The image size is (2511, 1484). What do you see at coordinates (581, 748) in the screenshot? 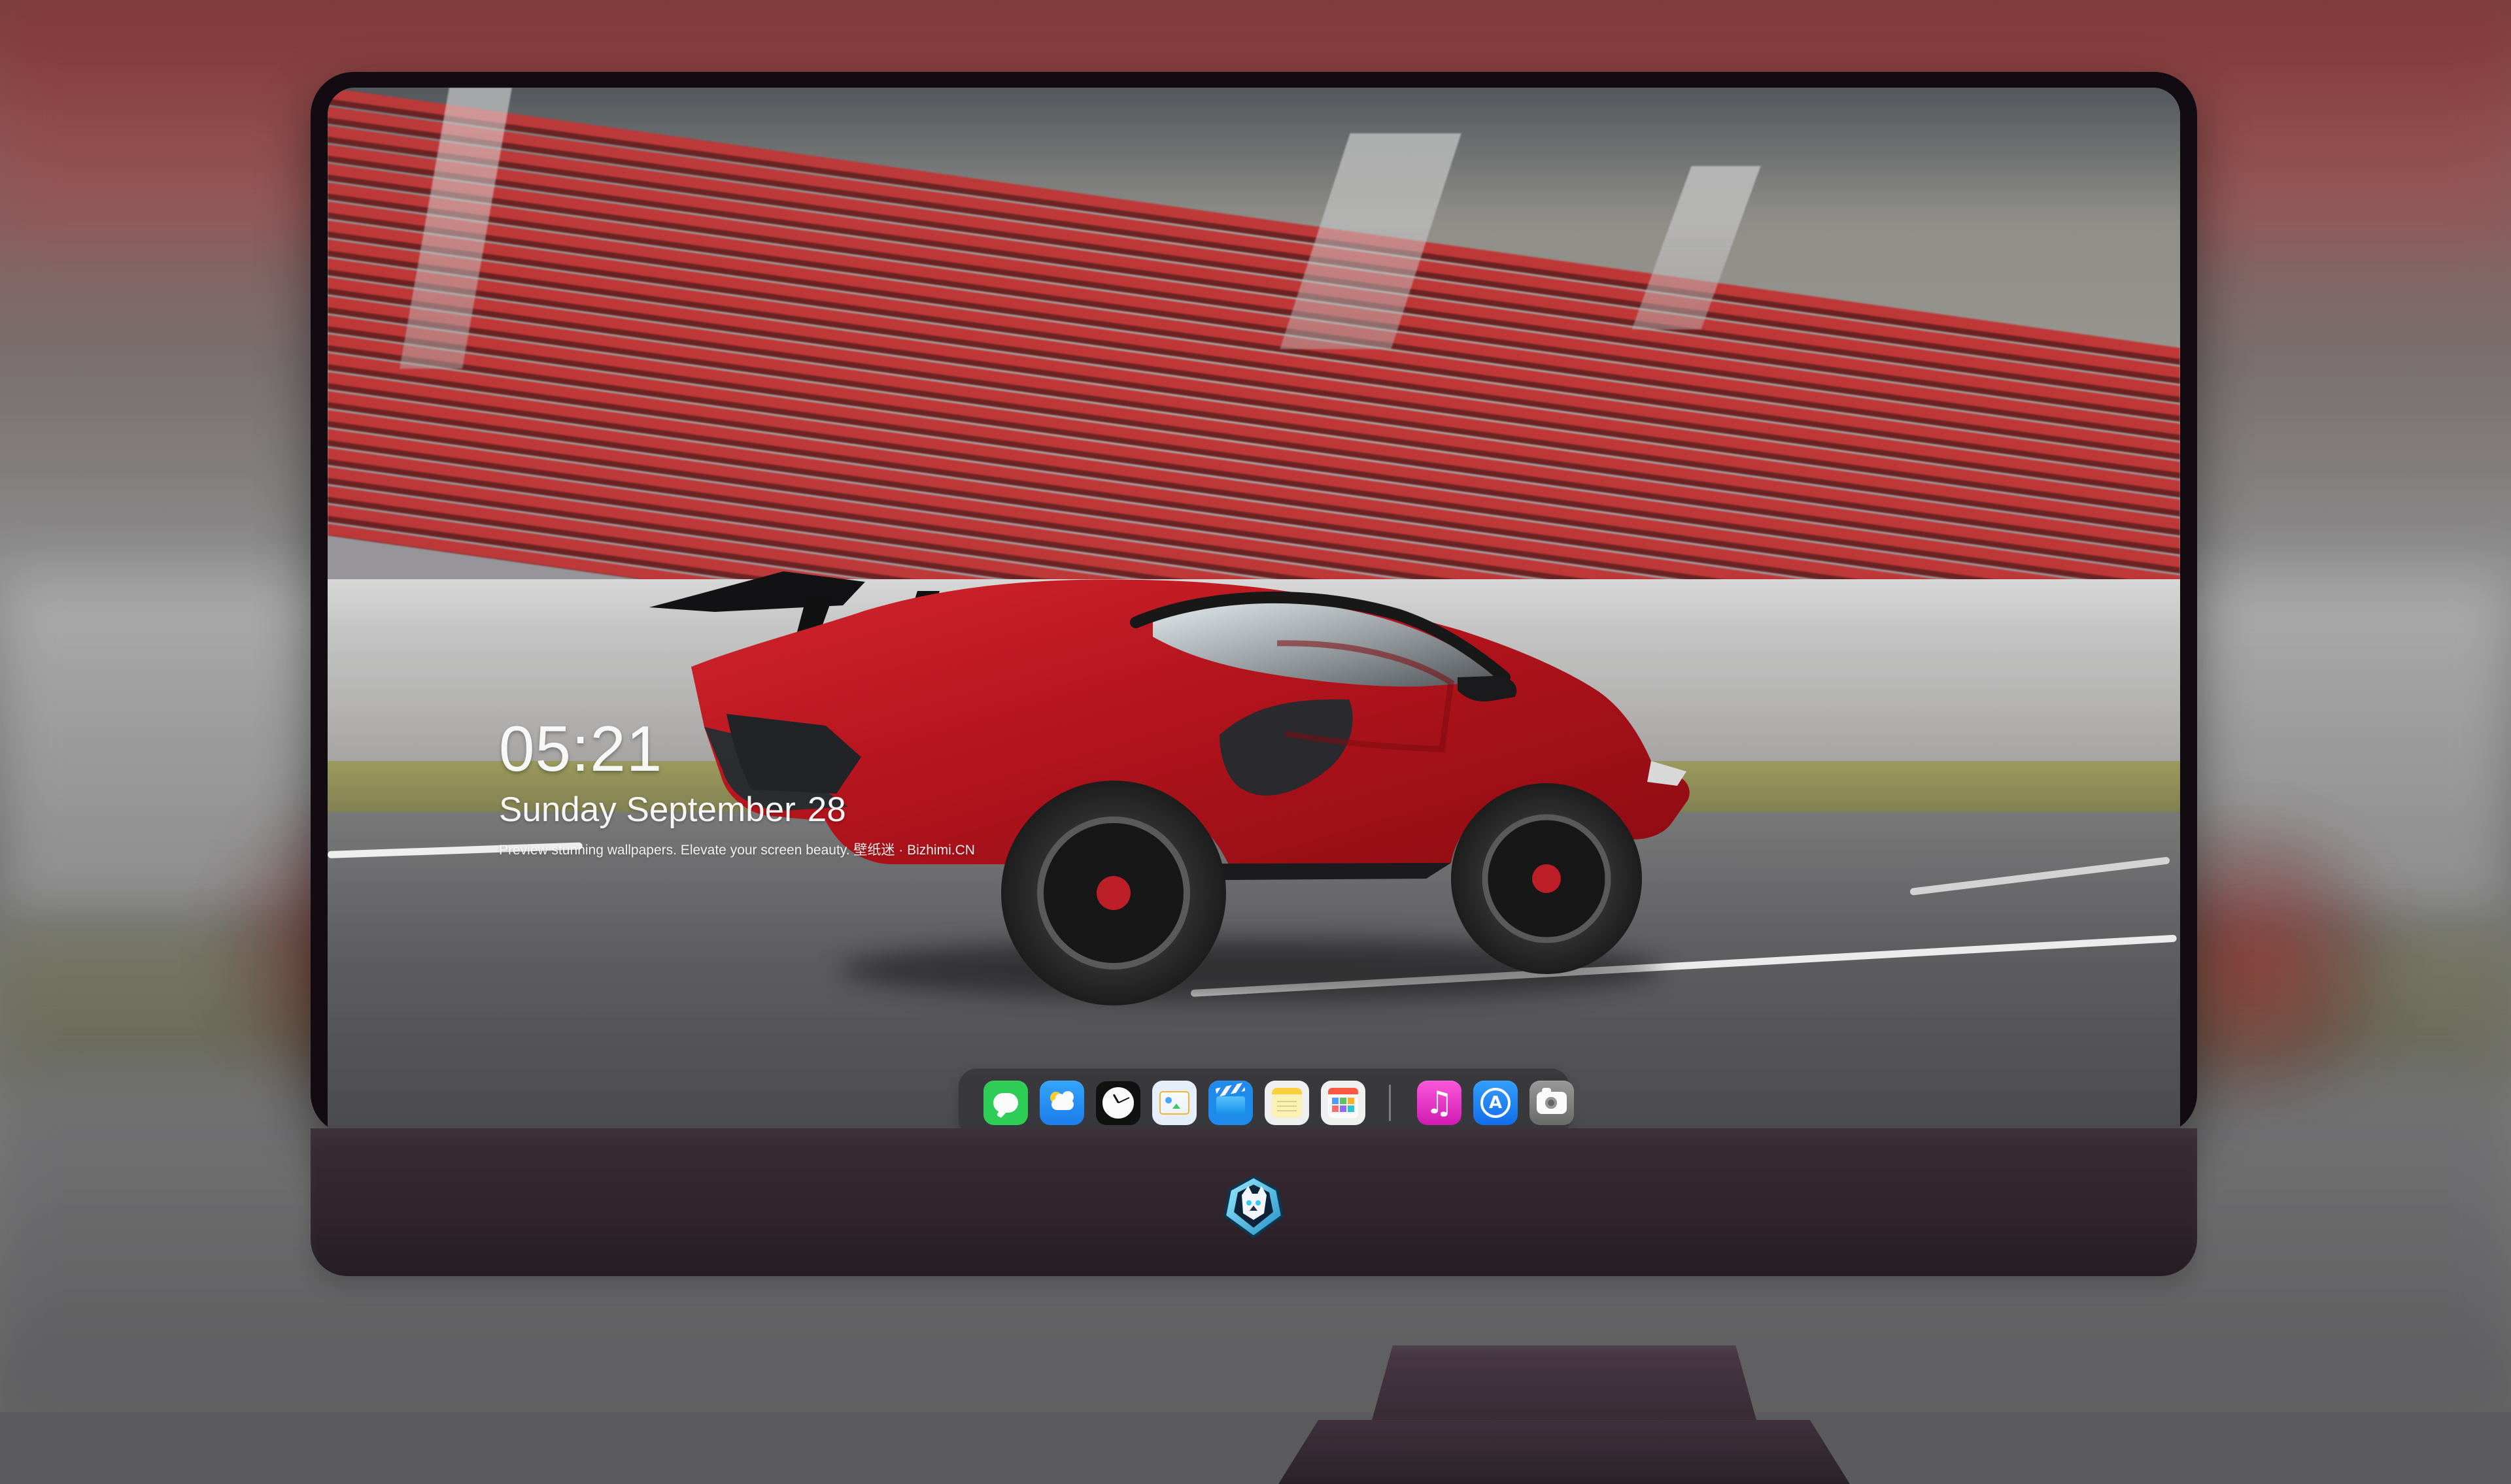
I see `clock-time: 05:21` at bounding box center [581, 748].